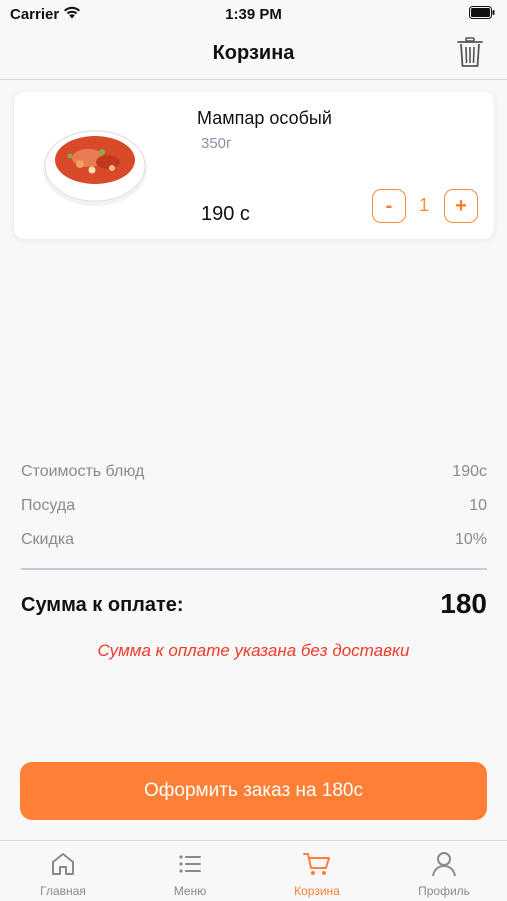 This screenshot has width=507, height=901. Describe the element at coordinates (254, 569) in the screenshot. I see `summary-divider` at that location.